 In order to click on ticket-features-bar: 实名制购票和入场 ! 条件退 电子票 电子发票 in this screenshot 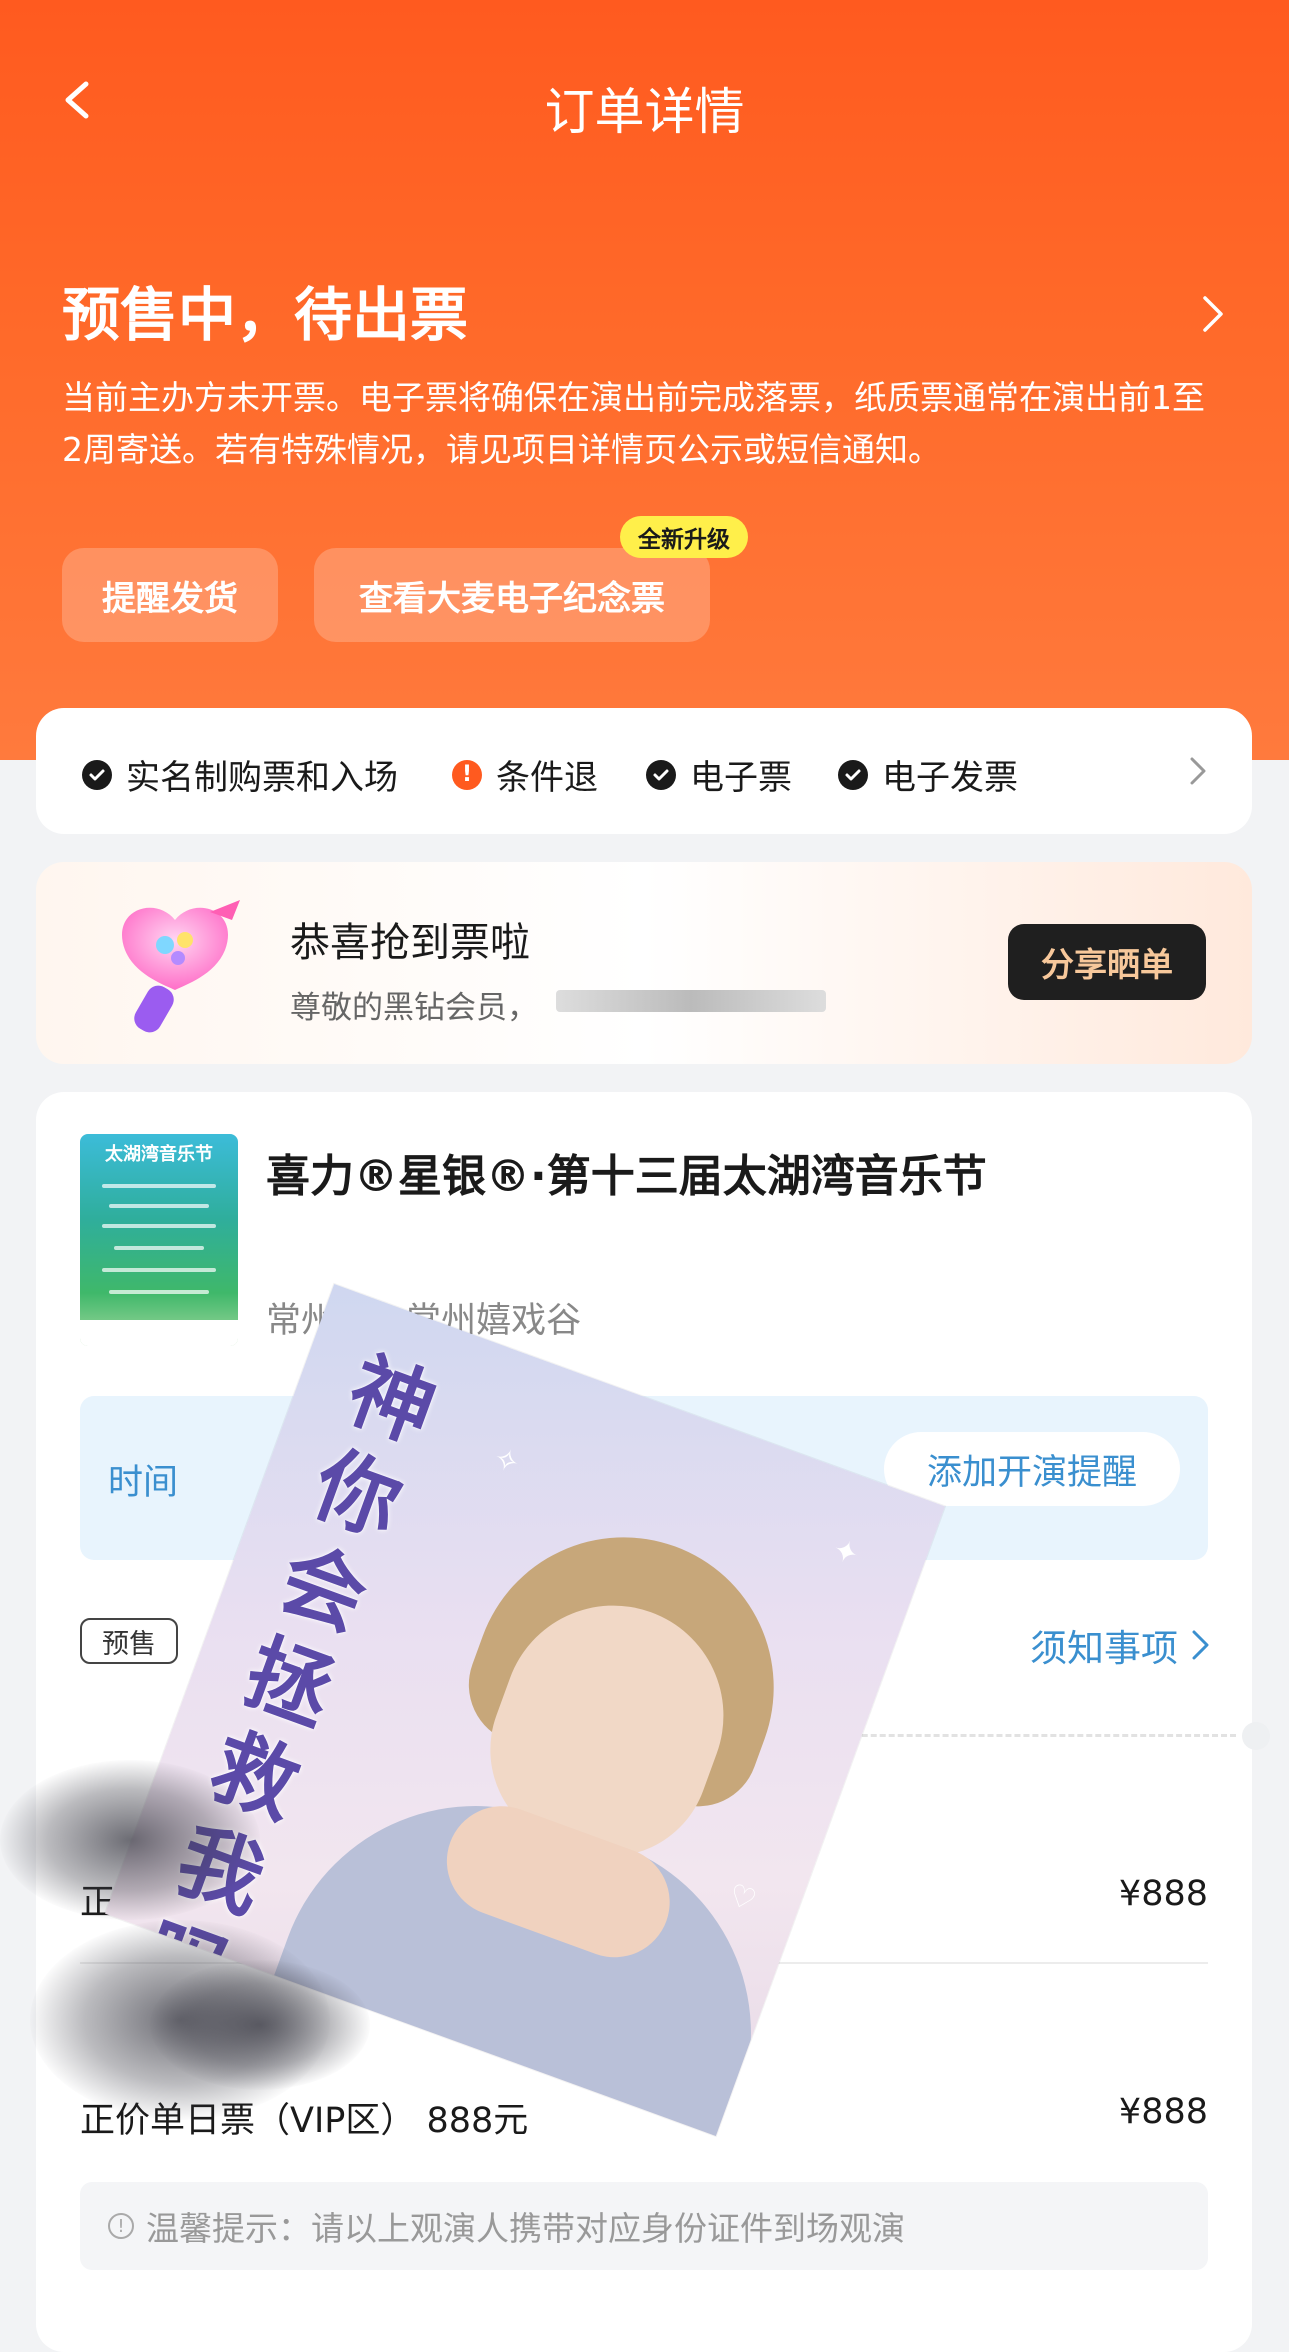, I will do `click(644, 771)`.